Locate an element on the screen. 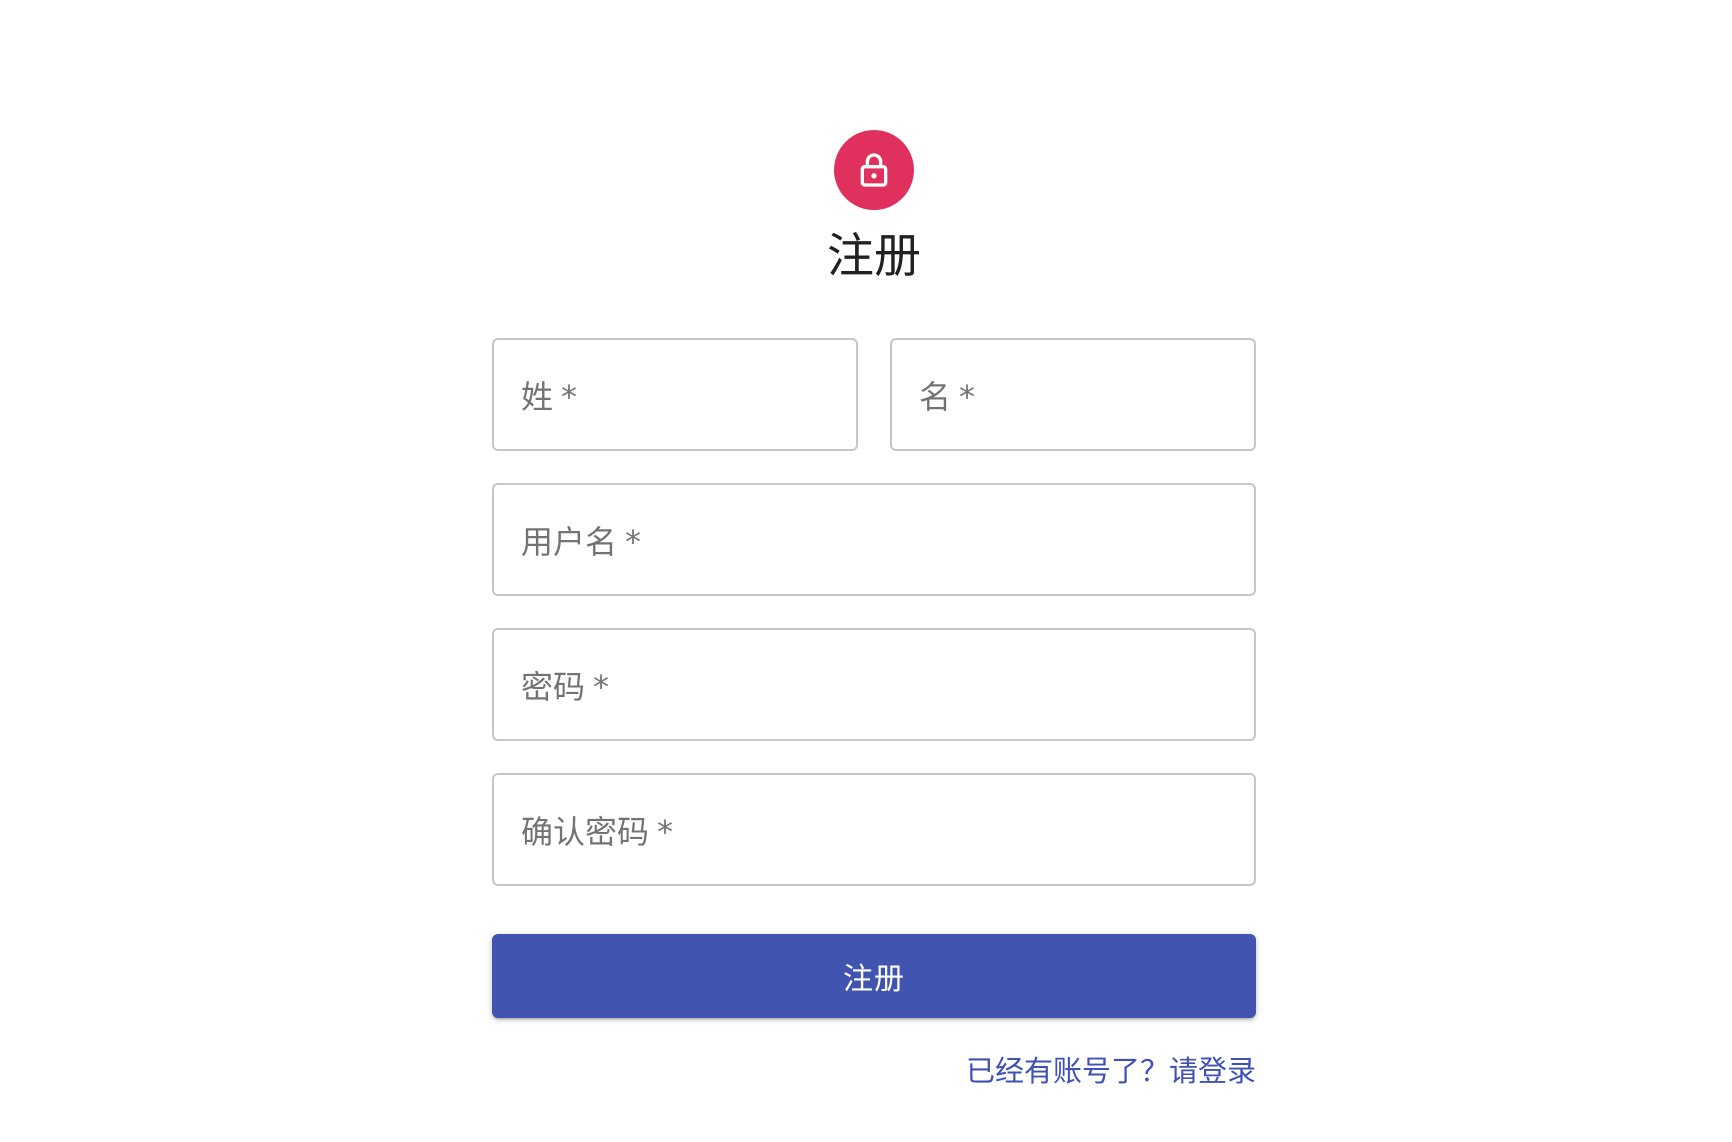  first-name-label: 名 * is located at coordinates (947, 396).